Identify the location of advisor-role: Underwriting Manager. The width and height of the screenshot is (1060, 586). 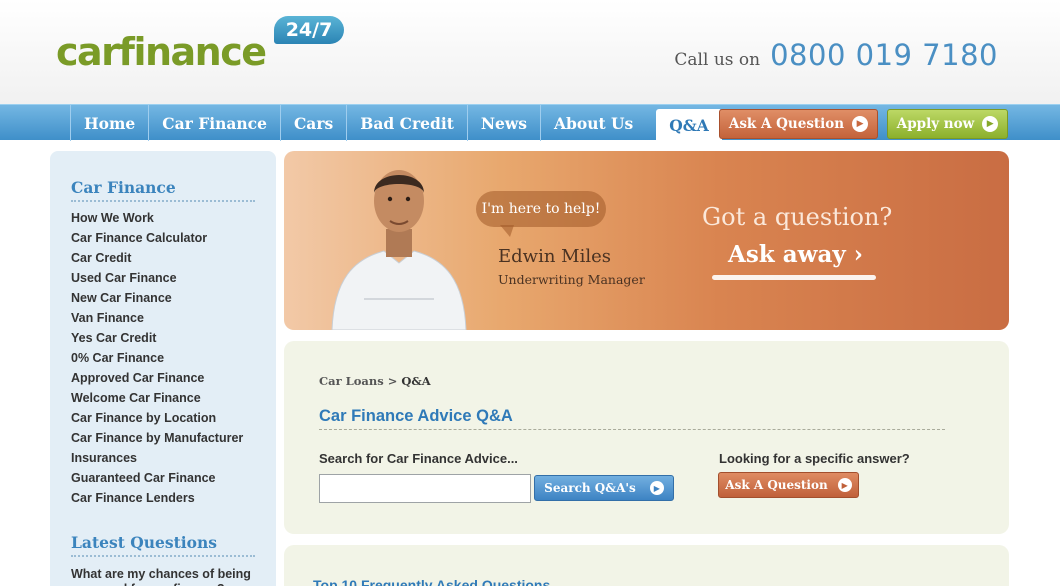
(571, 279).